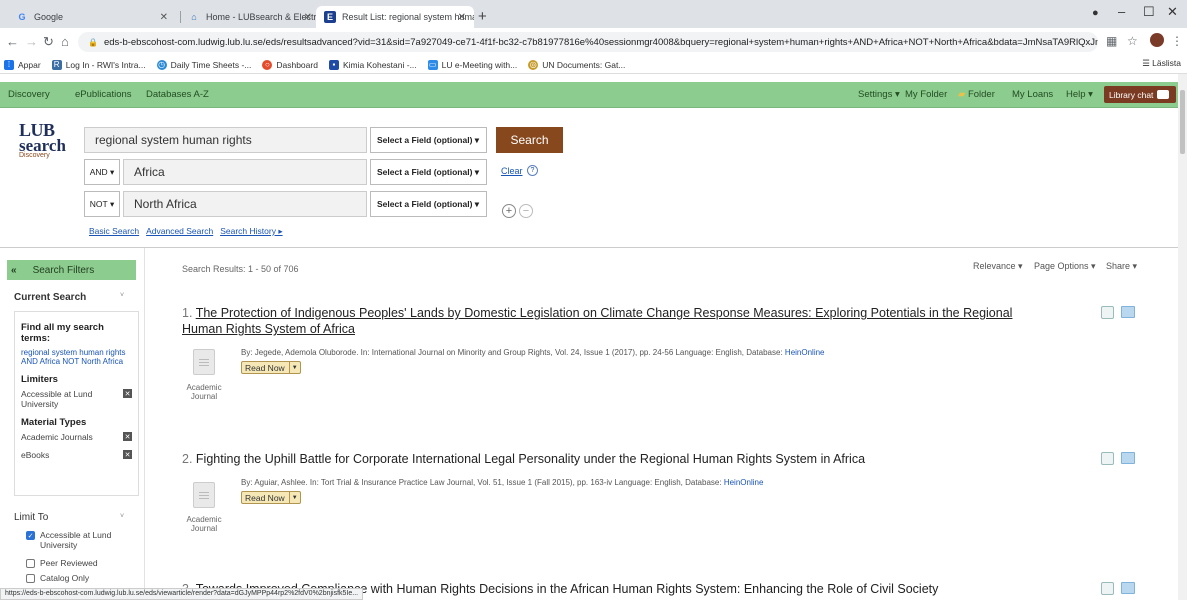  Describe the element at coordinates (1111, 41) in the screenshot. I see `translate-icon: ▦` at that location.